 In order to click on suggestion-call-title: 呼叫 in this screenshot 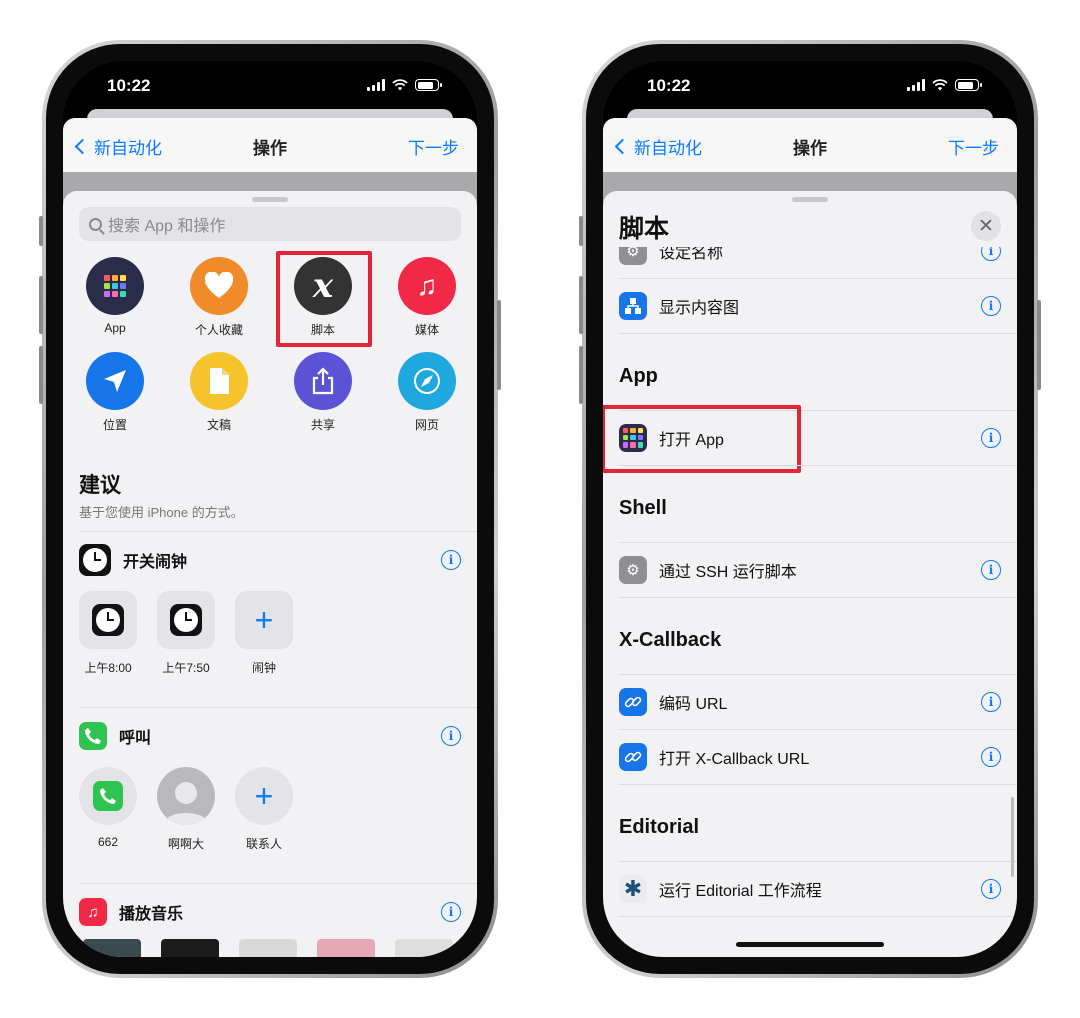, I will do `click(135, 738)`.